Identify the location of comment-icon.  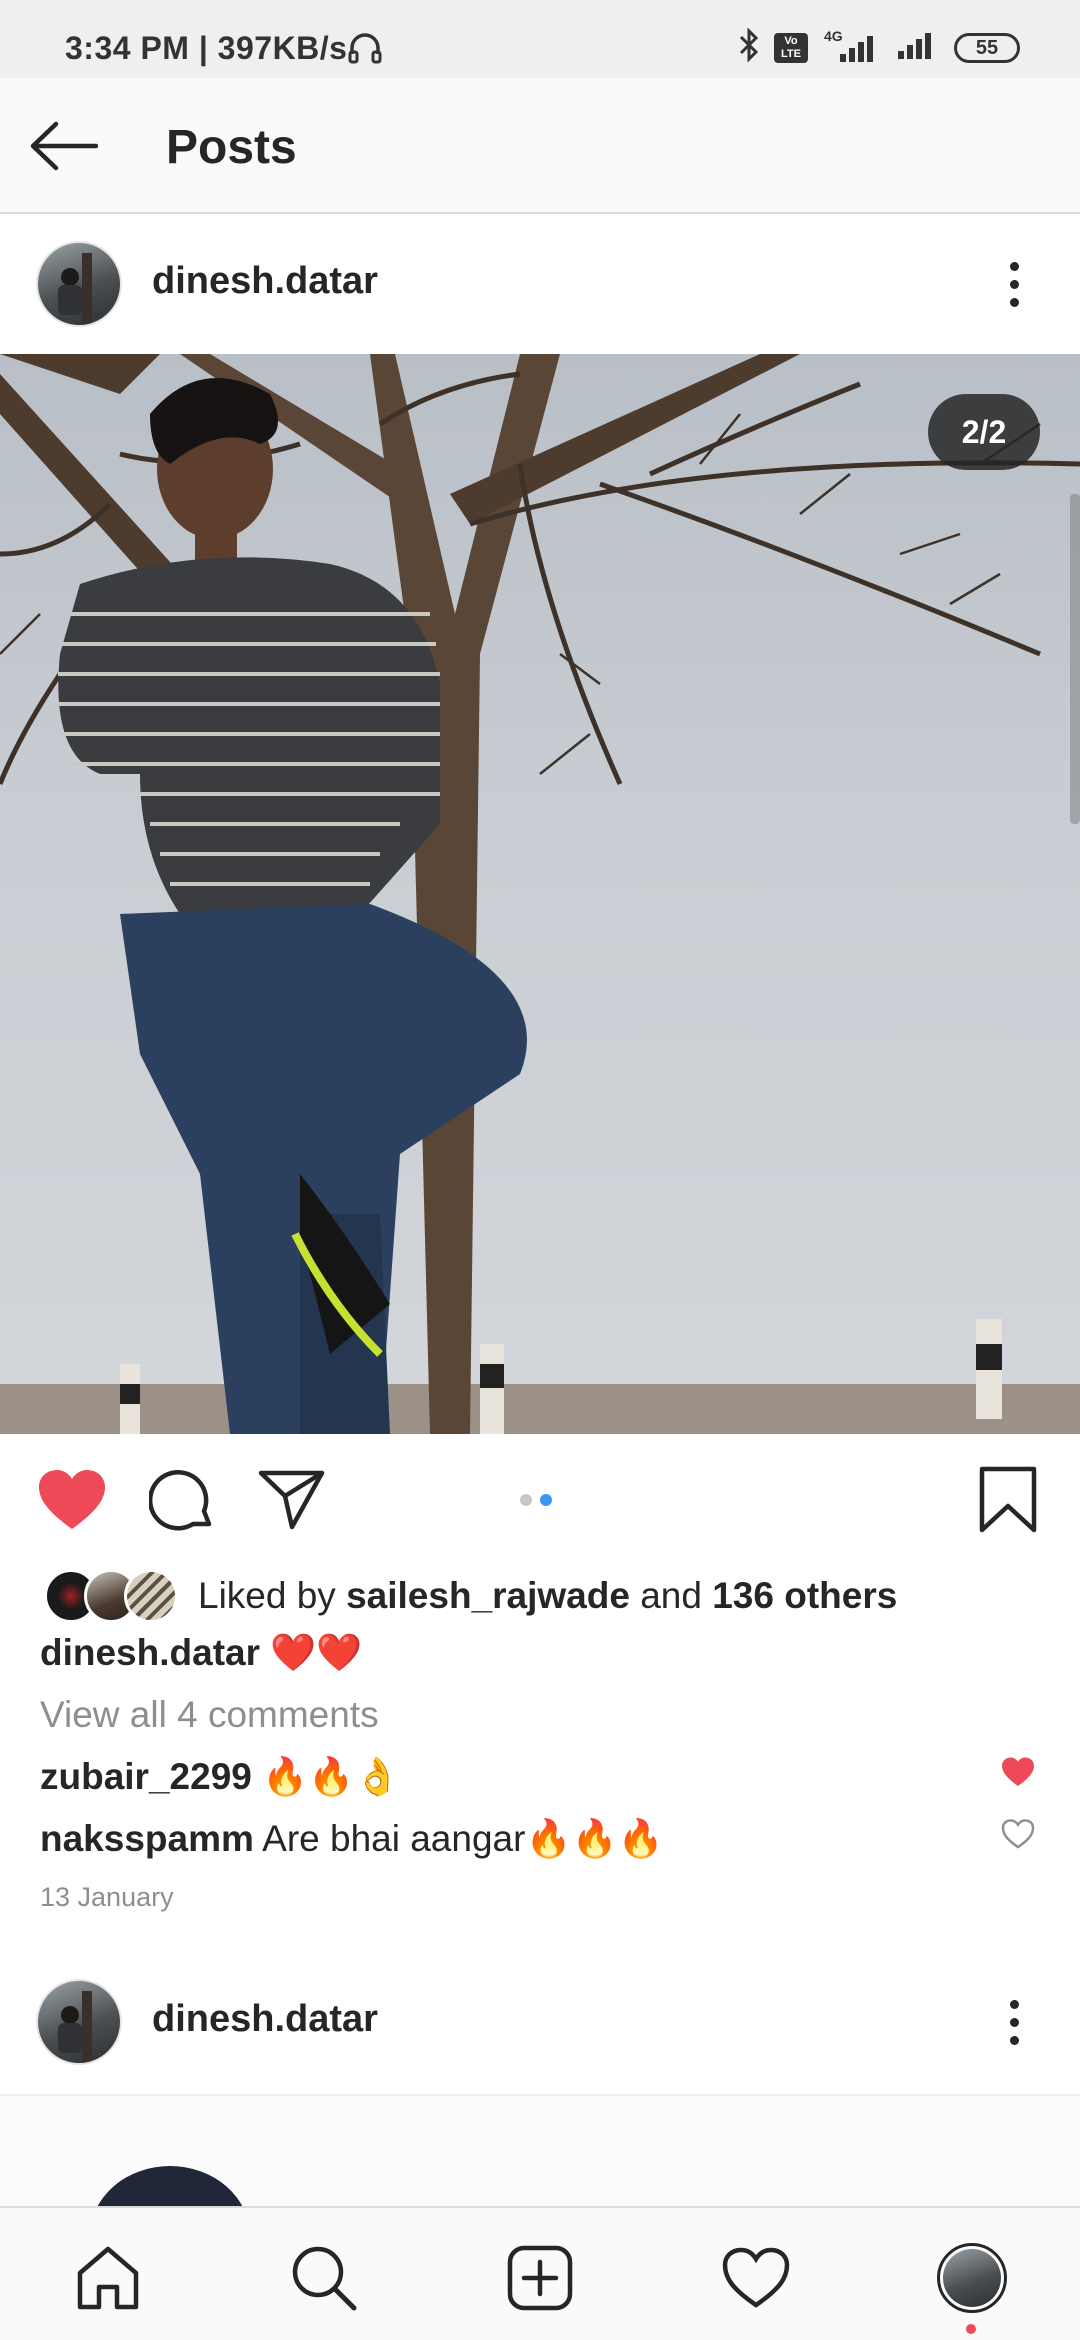
(180, 1500).